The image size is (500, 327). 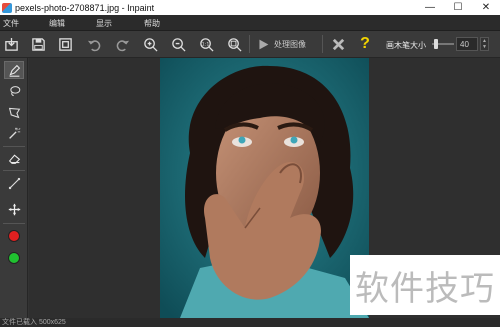 I want to click on zoom-in-icon, so click(x=150, y=44).